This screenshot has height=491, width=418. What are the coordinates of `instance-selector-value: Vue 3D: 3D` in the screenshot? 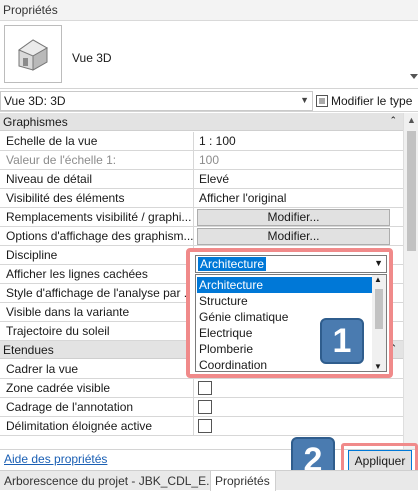 It's located at (35, 101).